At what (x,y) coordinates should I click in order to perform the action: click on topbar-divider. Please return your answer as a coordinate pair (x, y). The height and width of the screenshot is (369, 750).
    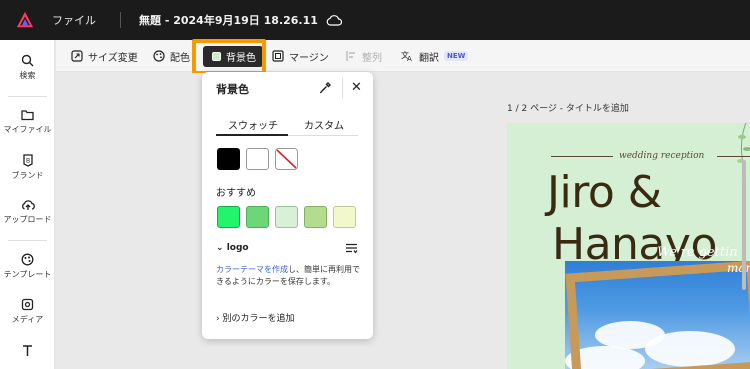
    Looking at the image, I should click on (120, 20).